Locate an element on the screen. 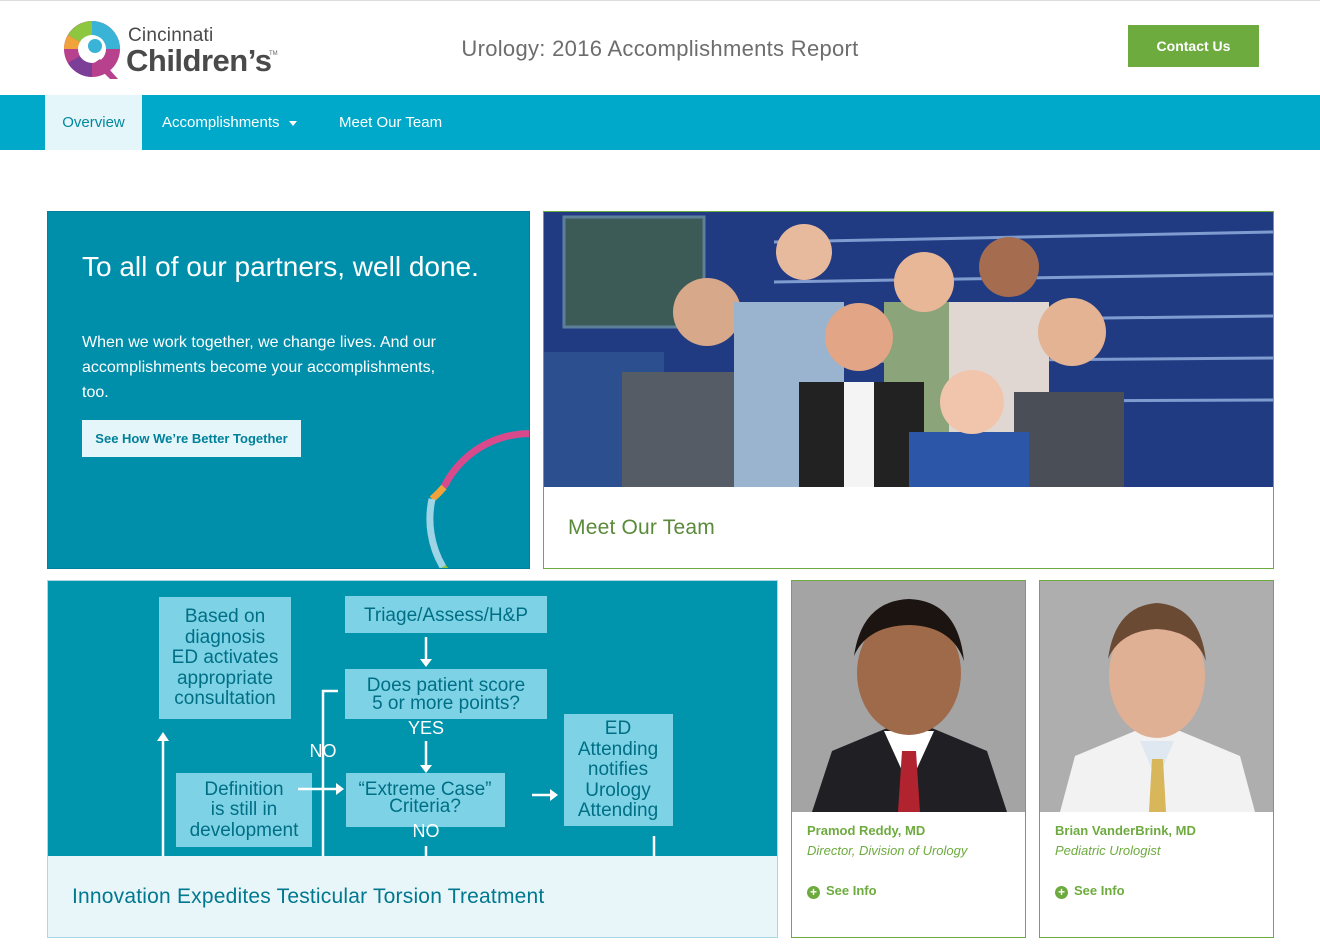  flow-text-line: notifies is located at coordinates (618, 769).